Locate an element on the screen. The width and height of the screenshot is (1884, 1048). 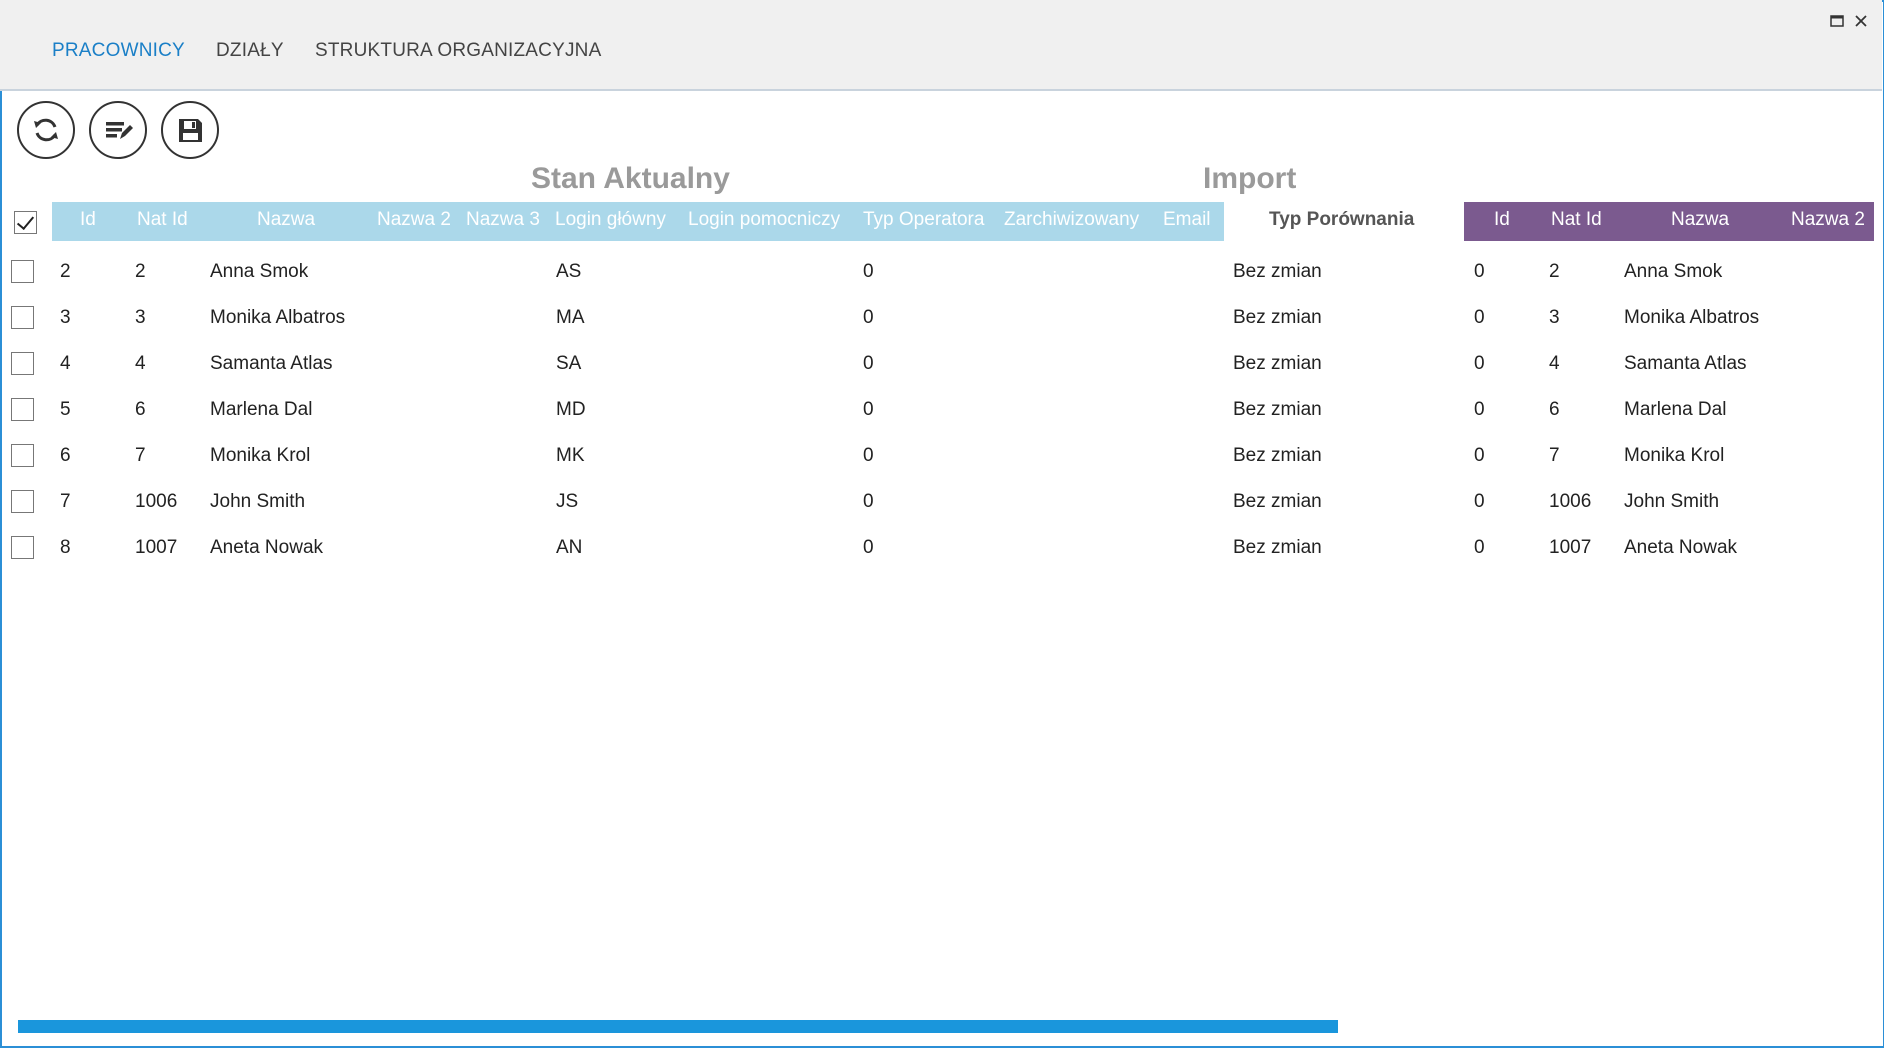
save-icon is located at coordinates (190, 130).